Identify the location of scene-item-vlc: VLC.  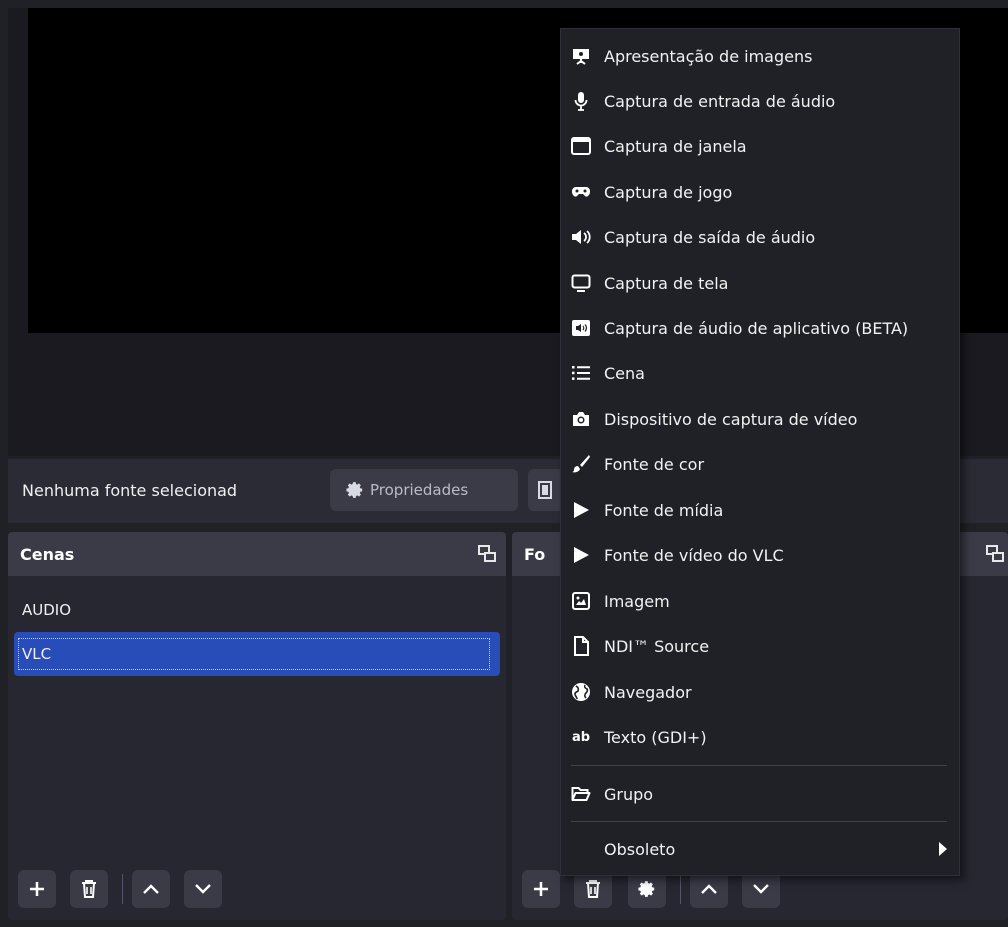
(257, 654).